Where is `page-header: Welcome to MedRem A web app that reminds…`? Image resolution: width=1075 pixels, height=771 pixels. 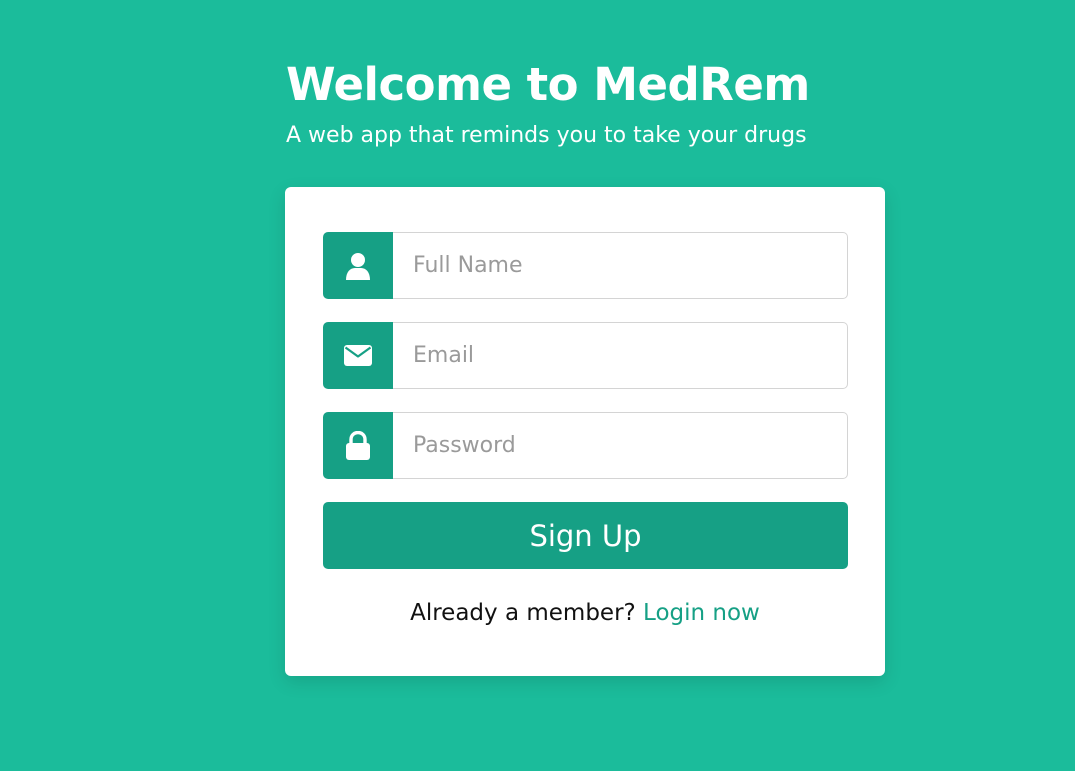
page-header: Welcome to MedRem A web app that reminds… is located at coordinates (636, 105).